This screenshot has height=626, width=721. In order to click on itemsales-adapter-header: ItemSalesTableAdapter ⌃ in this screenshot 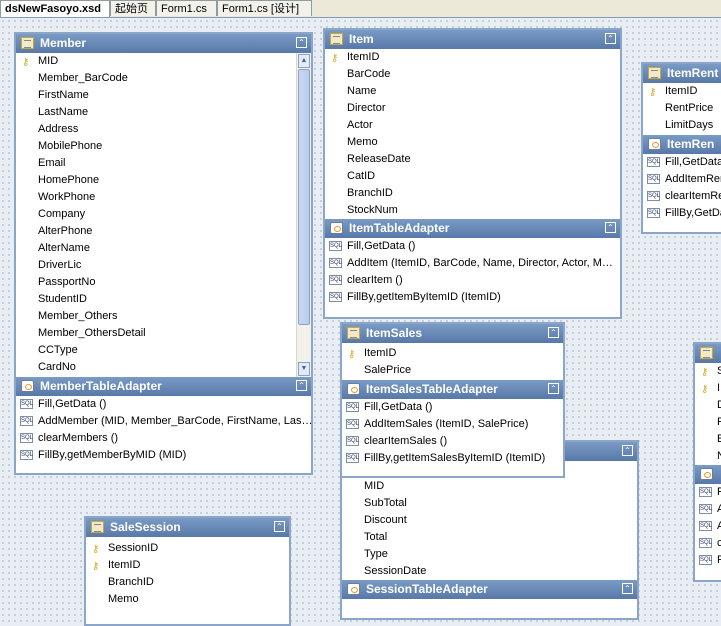, I will do `click(452, 389)`.